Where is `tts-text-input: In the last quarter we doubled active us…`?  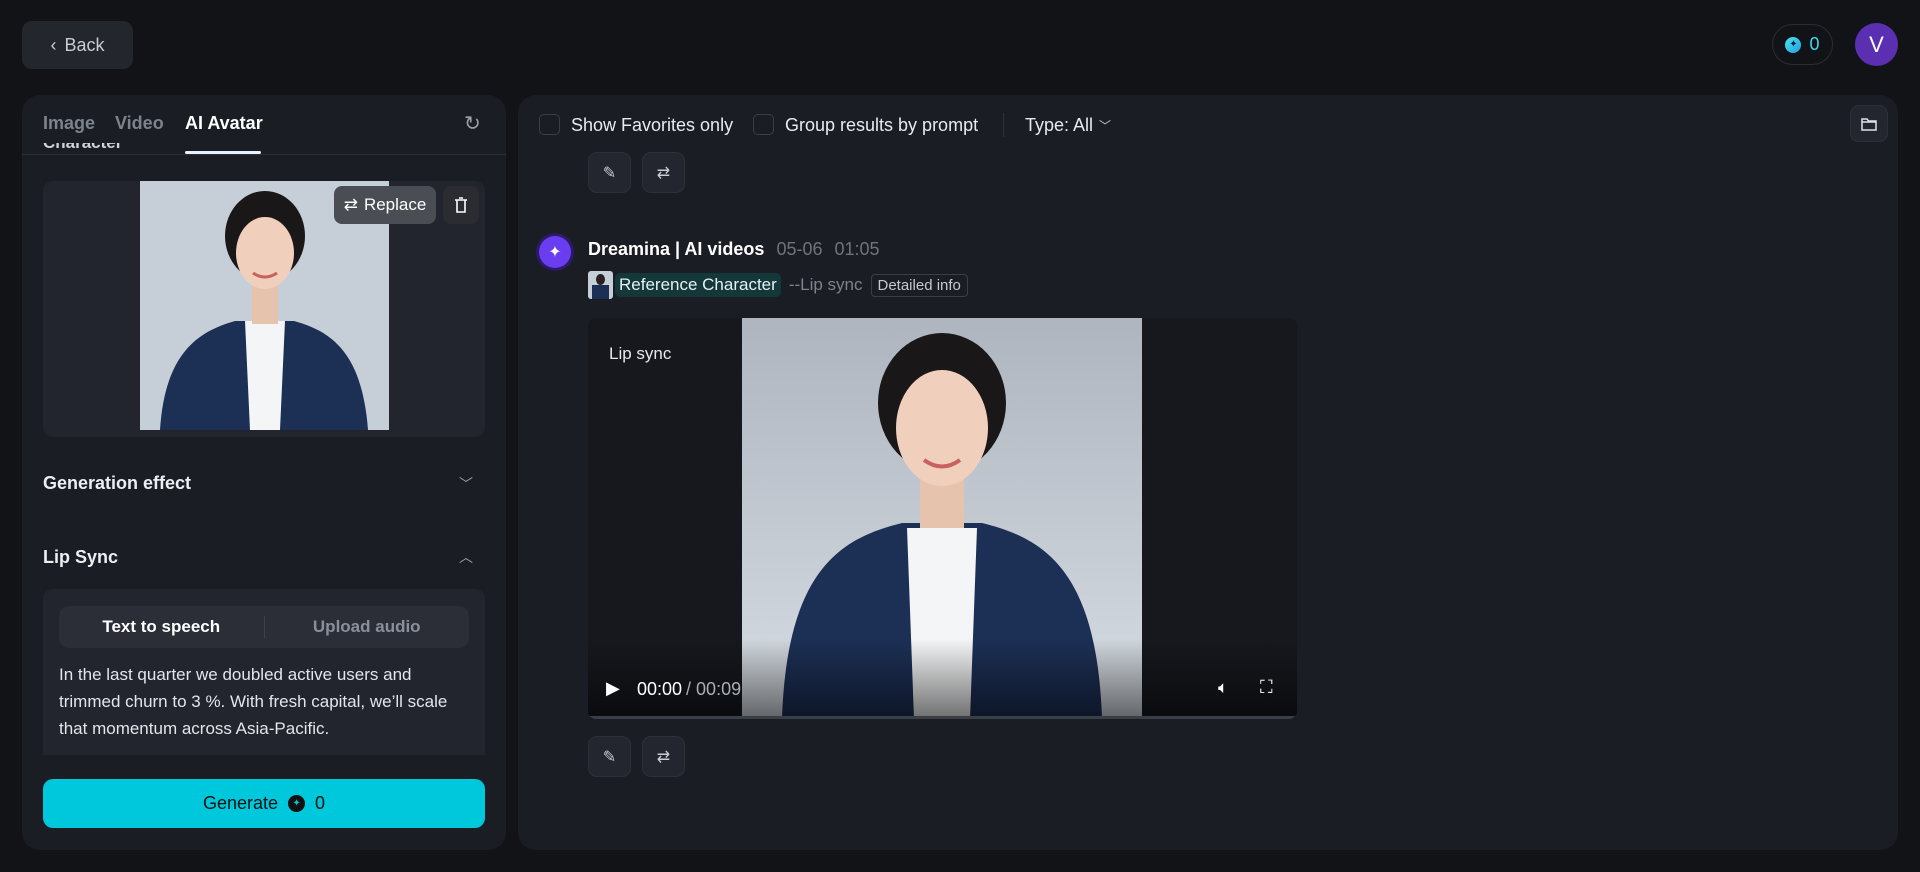 tts-text-input: In the last quarter we doubled active us… is located at coordinates (259, 701).